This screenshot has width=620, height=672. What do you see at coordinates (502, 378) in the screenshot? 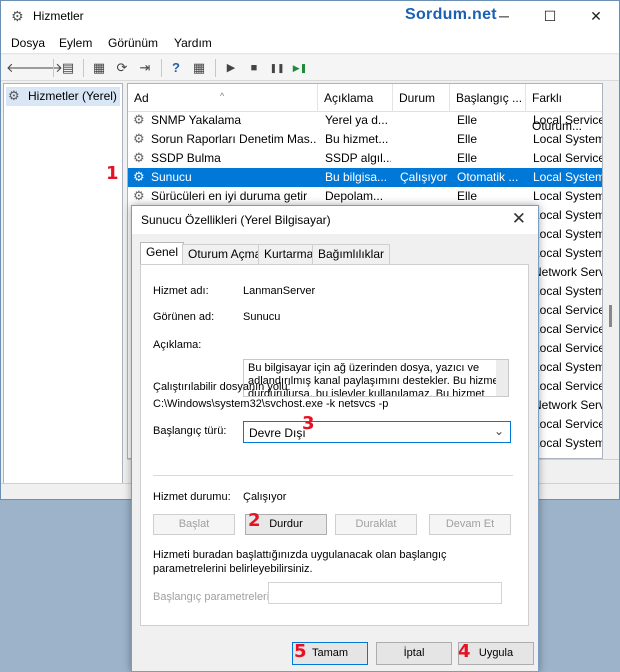
I see `description-scrollbar` at bounding box center [502, 378].